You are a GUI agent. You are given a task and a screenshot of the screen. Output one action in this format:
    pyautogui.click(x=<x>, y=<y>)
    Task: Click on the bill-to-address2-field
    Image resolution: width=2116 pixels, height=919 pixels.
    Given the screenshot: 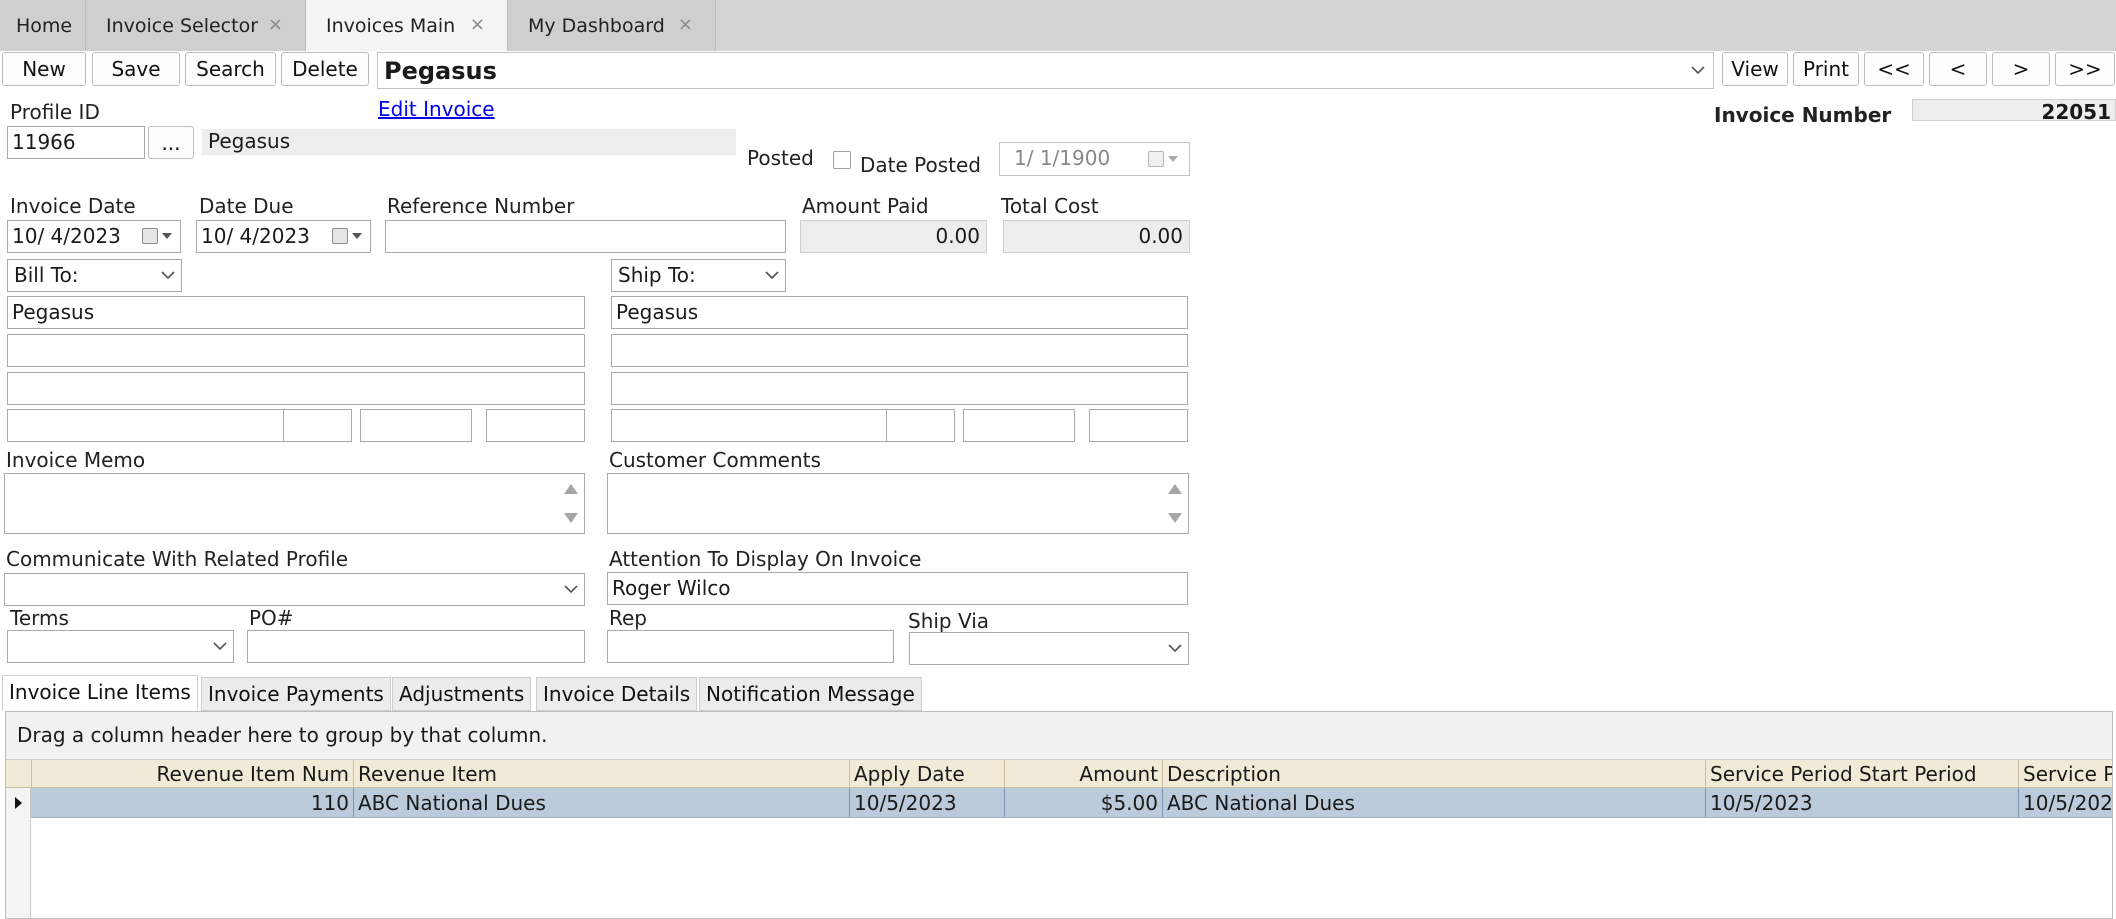 What is the action you would take?
    pyautogui.click(x=296, y=388)
    